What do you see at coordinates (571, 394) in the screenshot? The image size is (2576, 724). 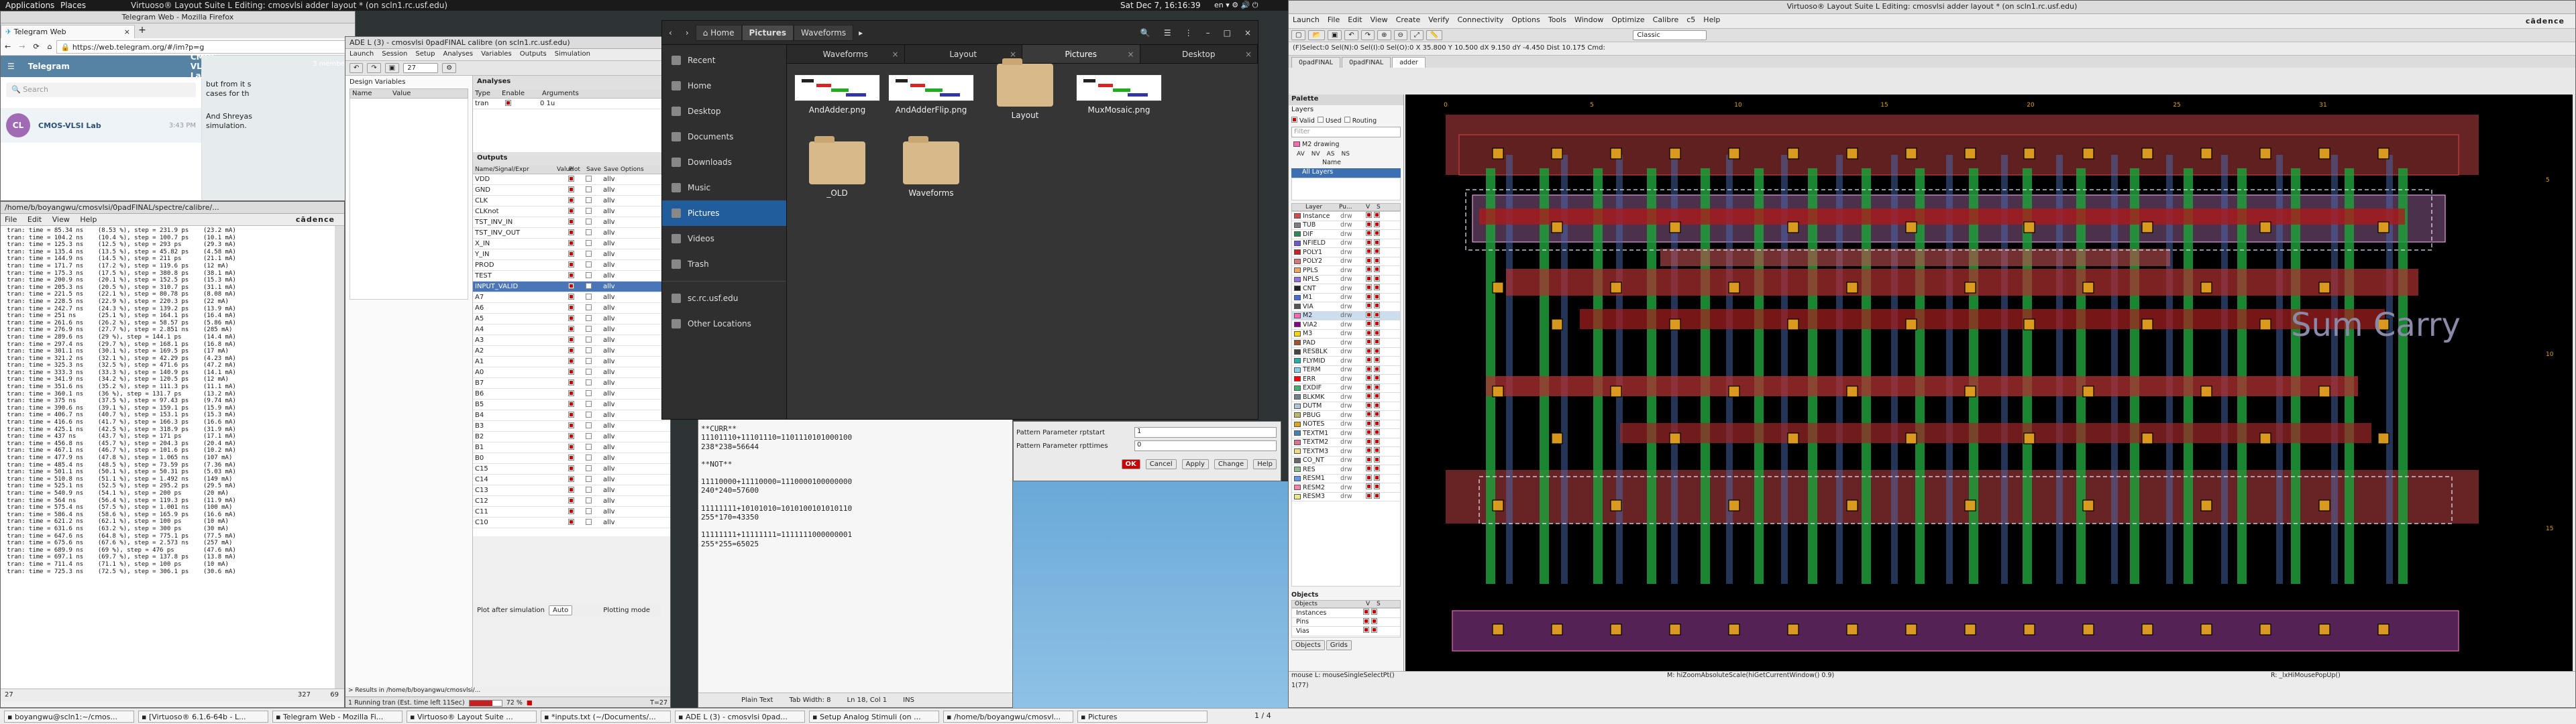 I see `output-row: B6 allv` at bounding box center [571, 394].